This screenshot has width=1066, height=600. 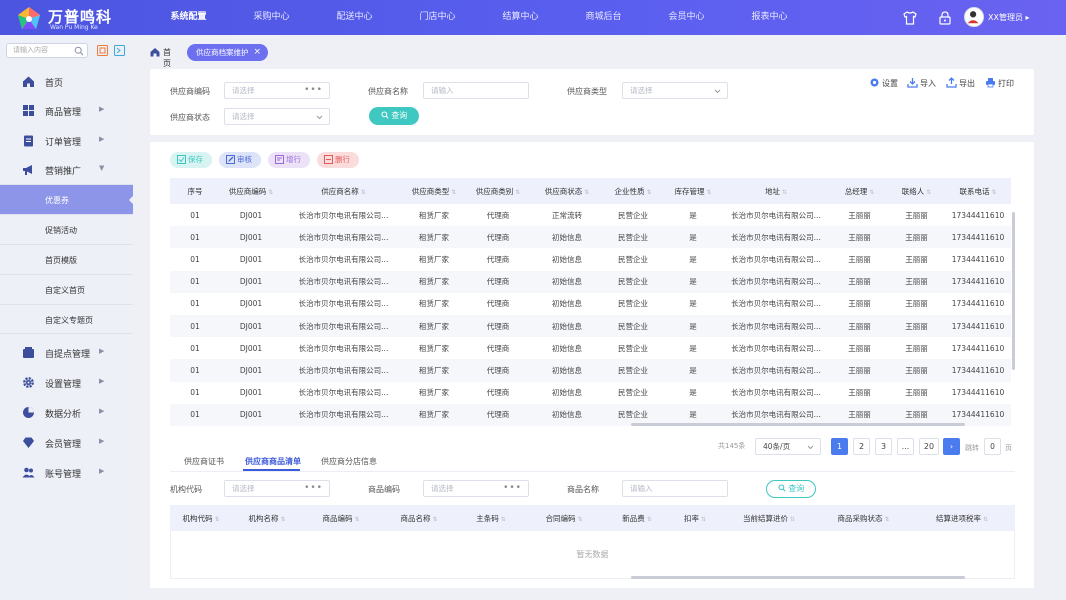 I want to click on lock-icon, so click(x=945, y=18).